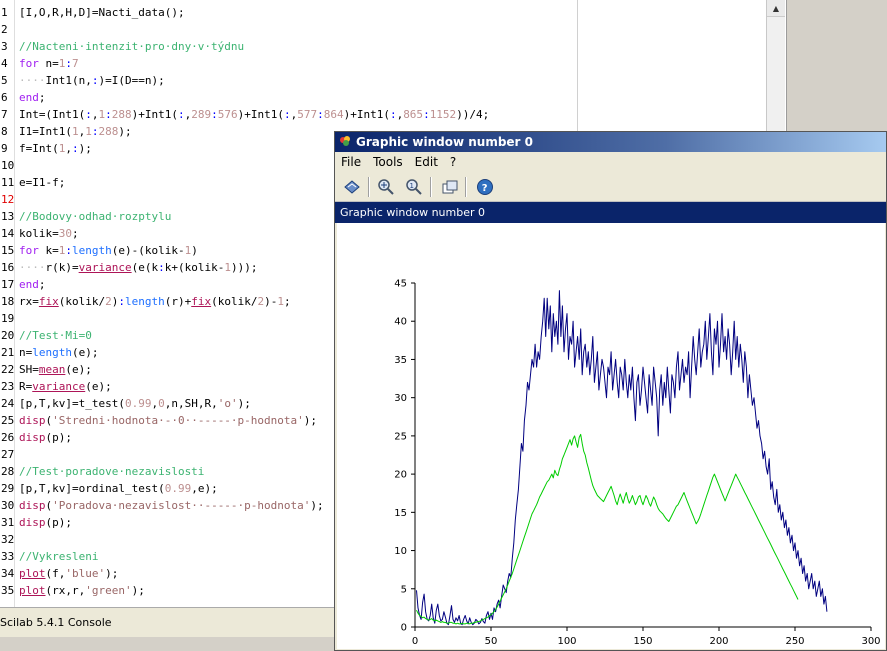  What do you see at coordinates (413, 114) in the screenshot?
I see `code-token: 865` at bounding box center [413, 114].